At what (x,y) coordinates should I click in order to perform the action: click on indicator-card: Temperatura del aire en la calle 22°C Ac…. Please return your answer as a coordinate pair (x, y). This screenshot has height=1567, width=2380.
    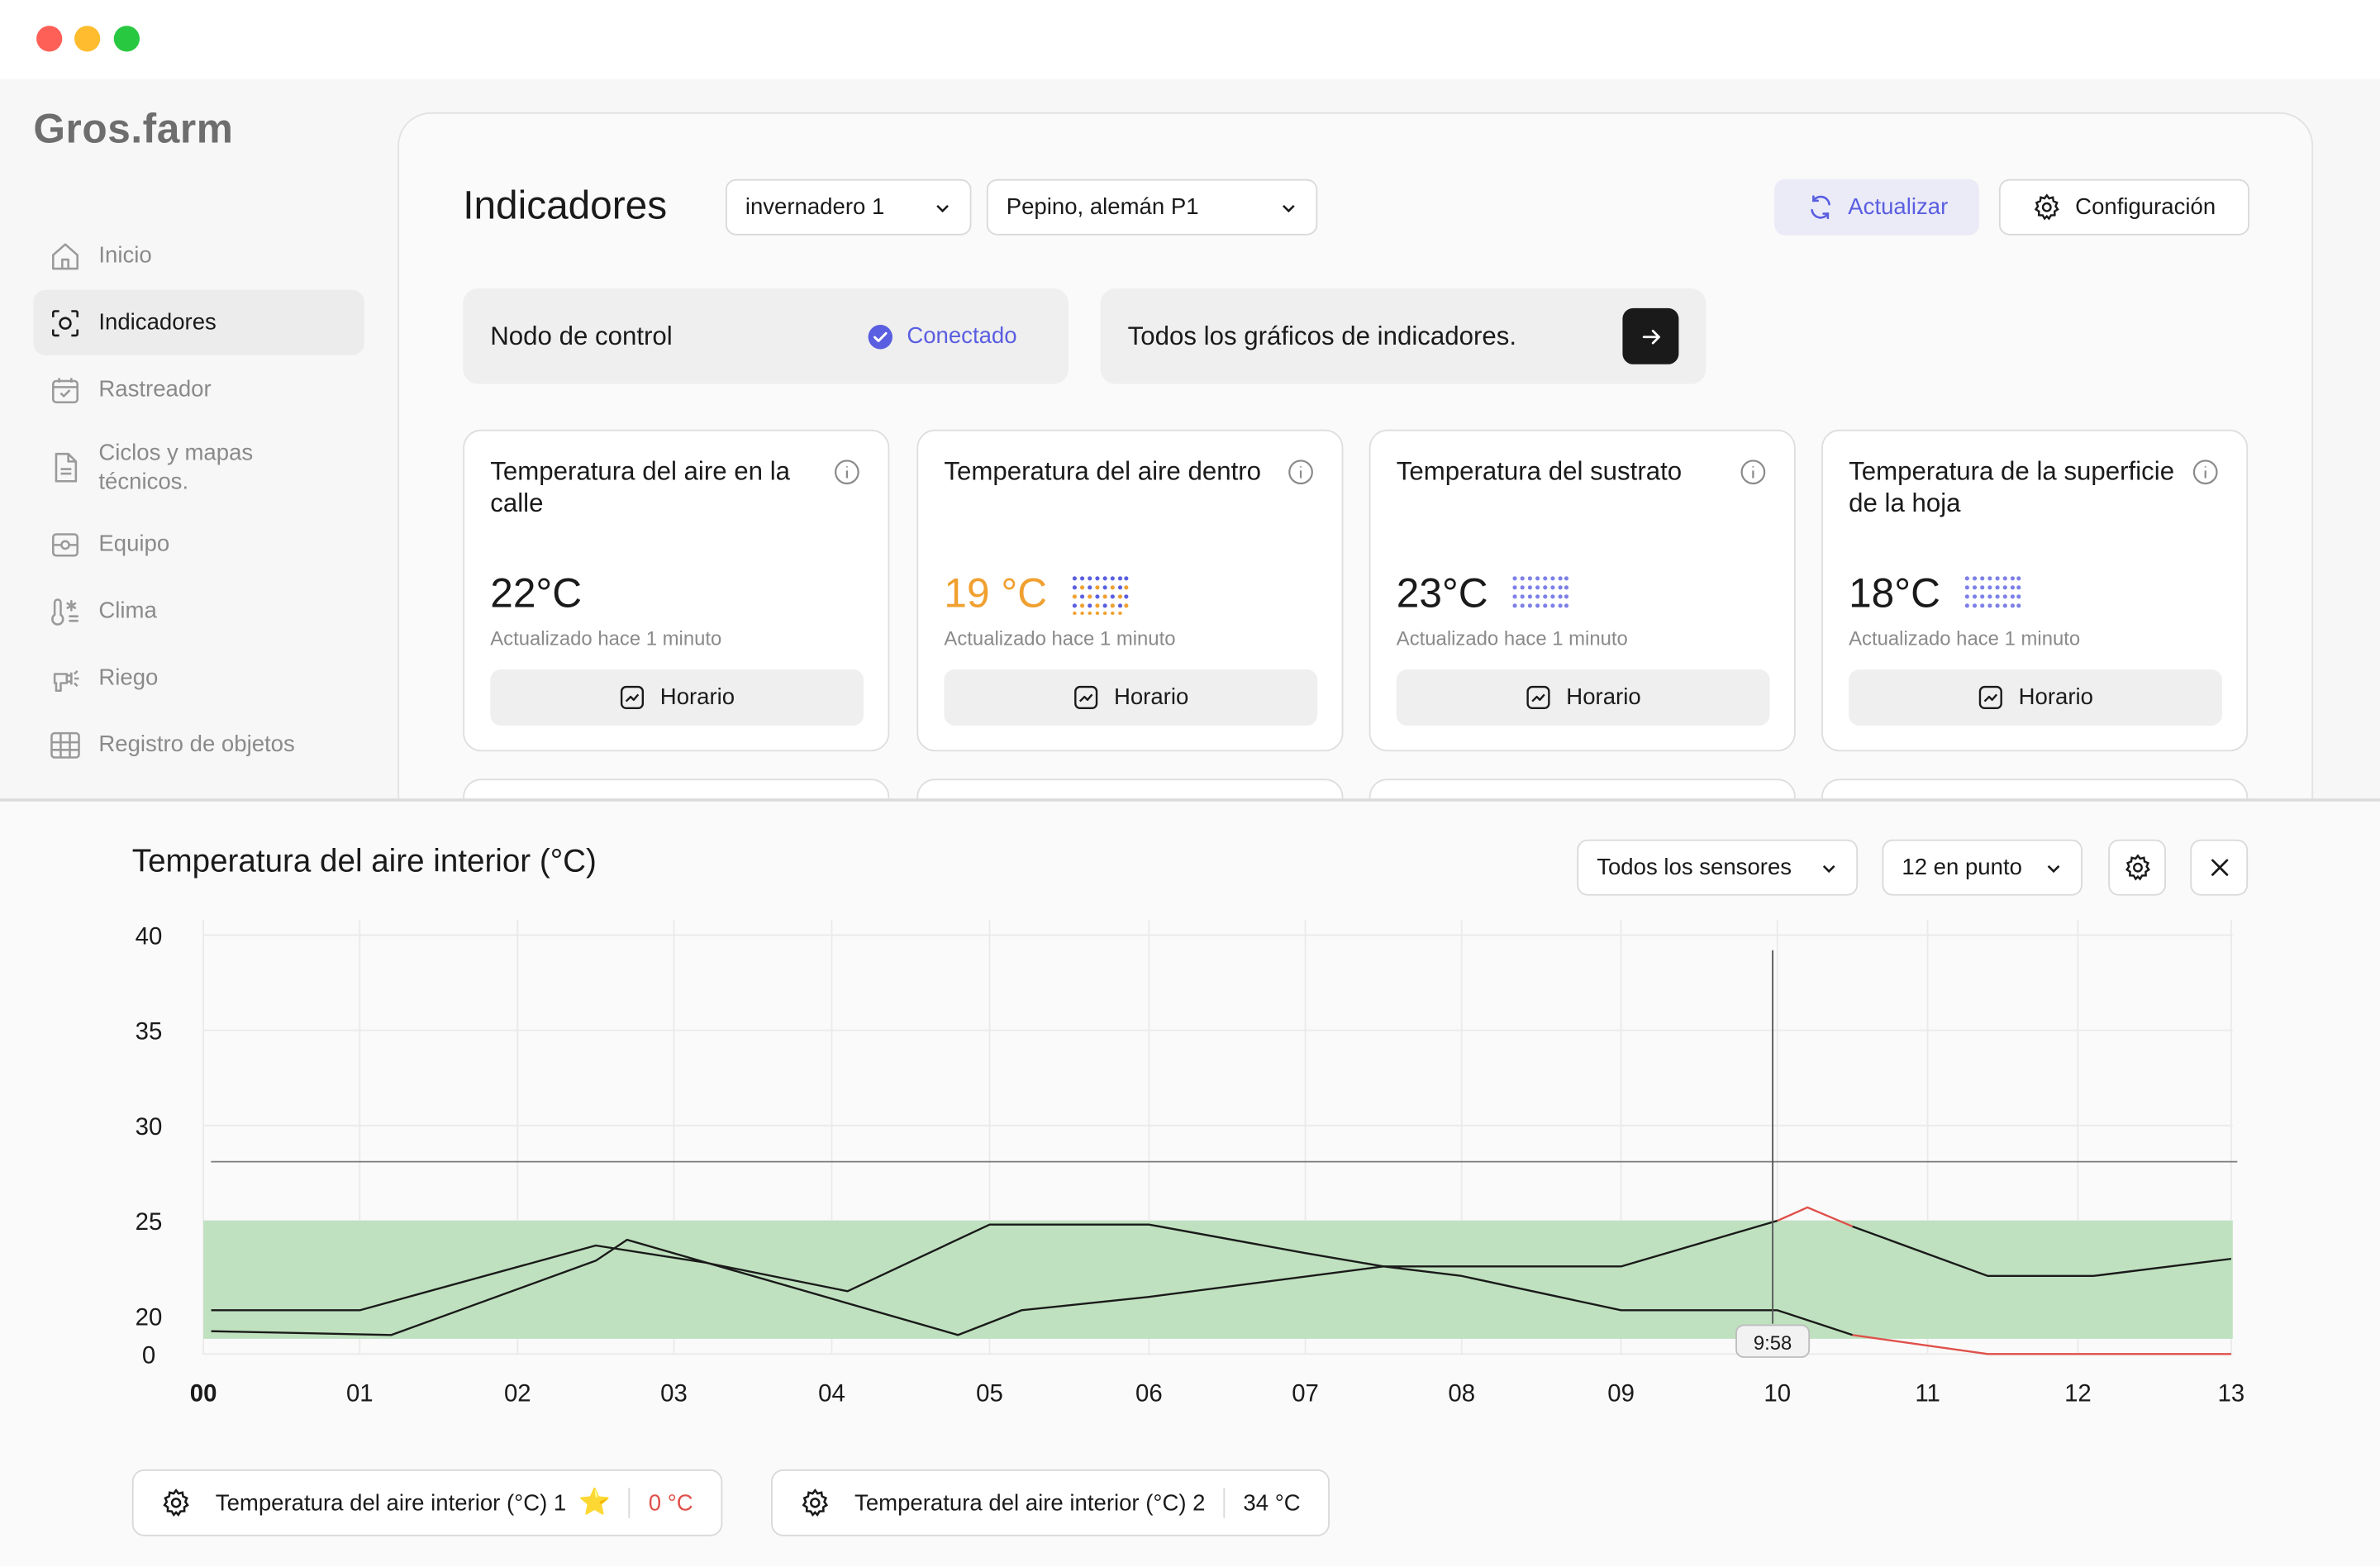
    Looking at the image, I should click on (676, 590).